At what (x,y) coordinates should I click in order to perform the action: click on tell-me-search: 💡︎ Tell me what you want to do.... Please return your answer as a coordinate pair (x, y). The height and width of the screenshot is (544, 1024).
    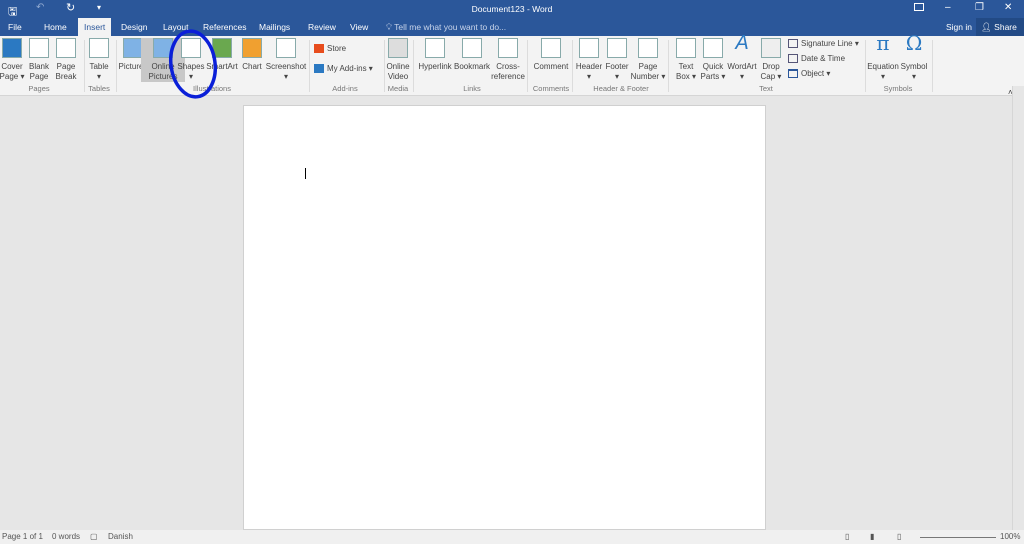
    Looking at the image, I should click on (446, 27).